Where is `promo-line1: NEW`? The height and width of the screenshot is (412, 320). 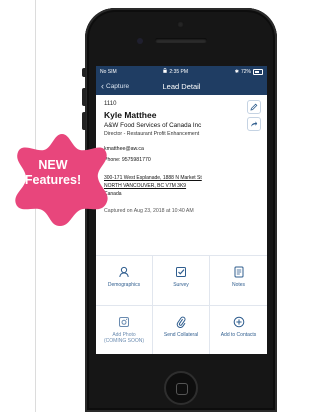 promo-line1: NEW is located at coordinates (53, 165).